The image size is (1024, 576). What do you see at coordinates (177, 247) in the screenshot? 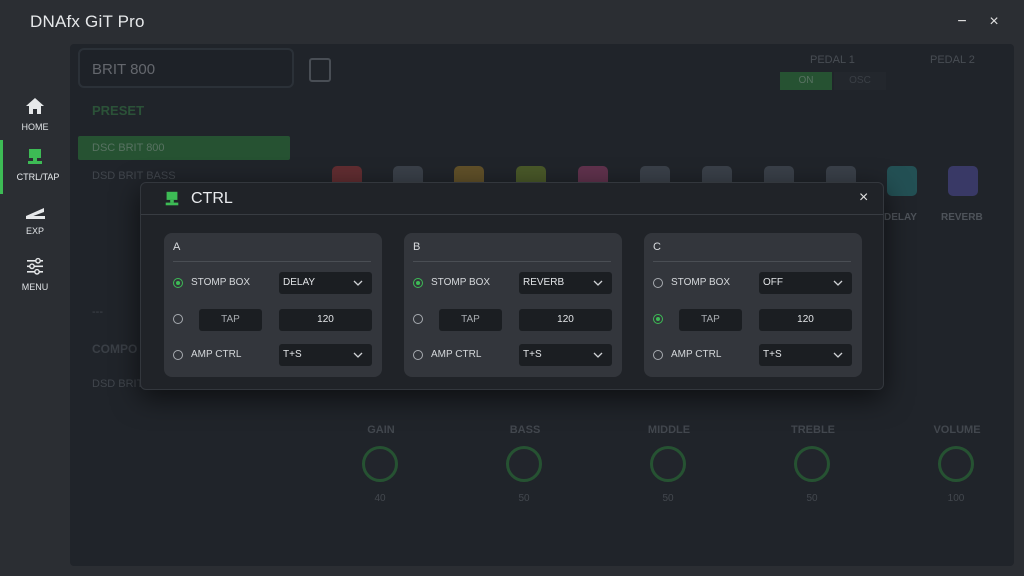
I see `box-letter: A` at bounding box center [177, 247].